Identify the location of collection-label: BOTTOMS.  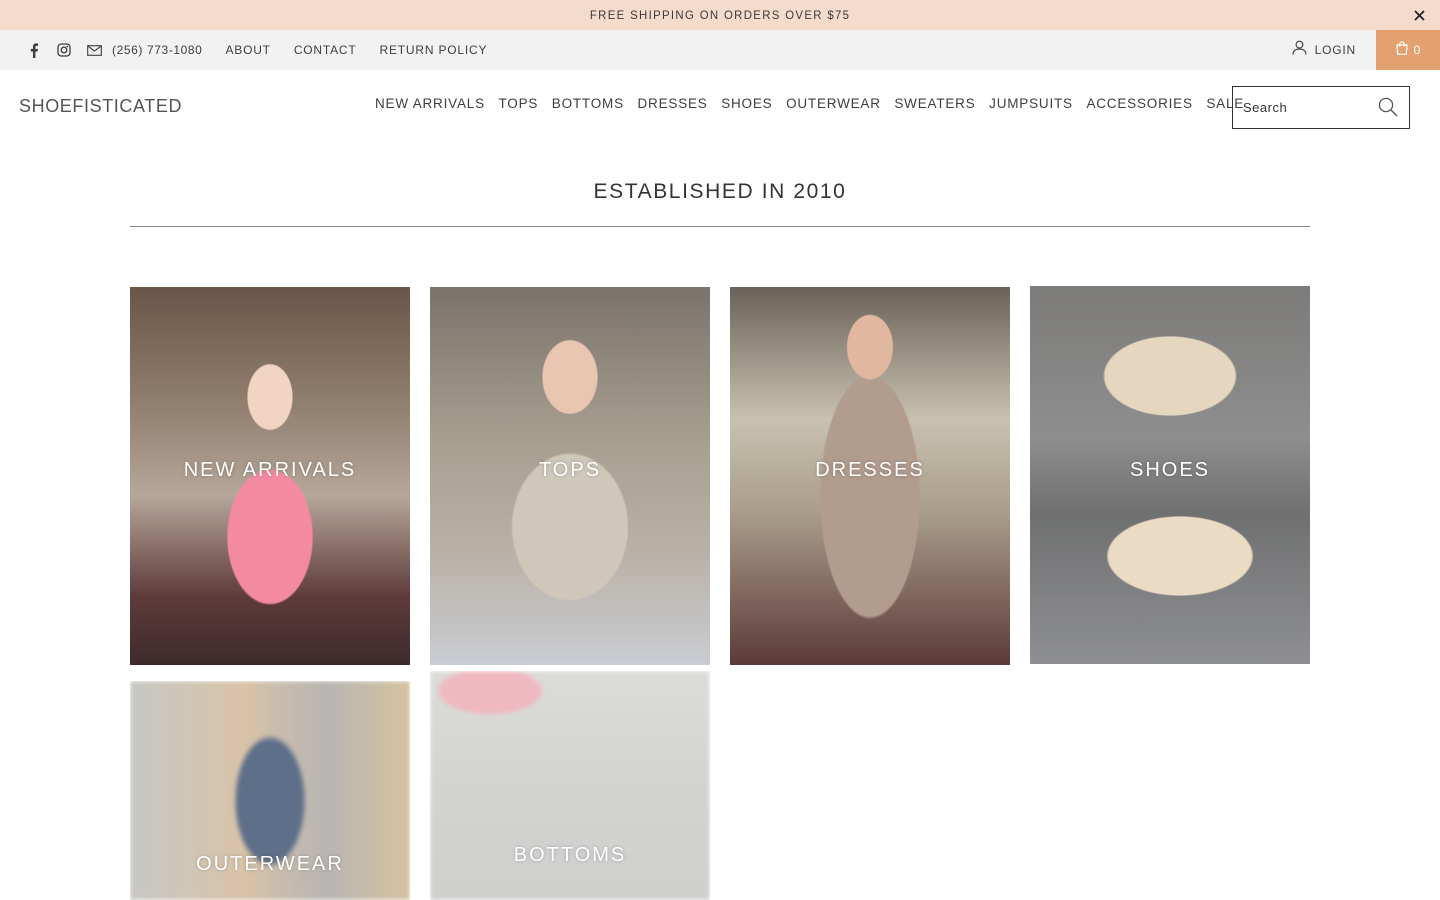
(570, 855).